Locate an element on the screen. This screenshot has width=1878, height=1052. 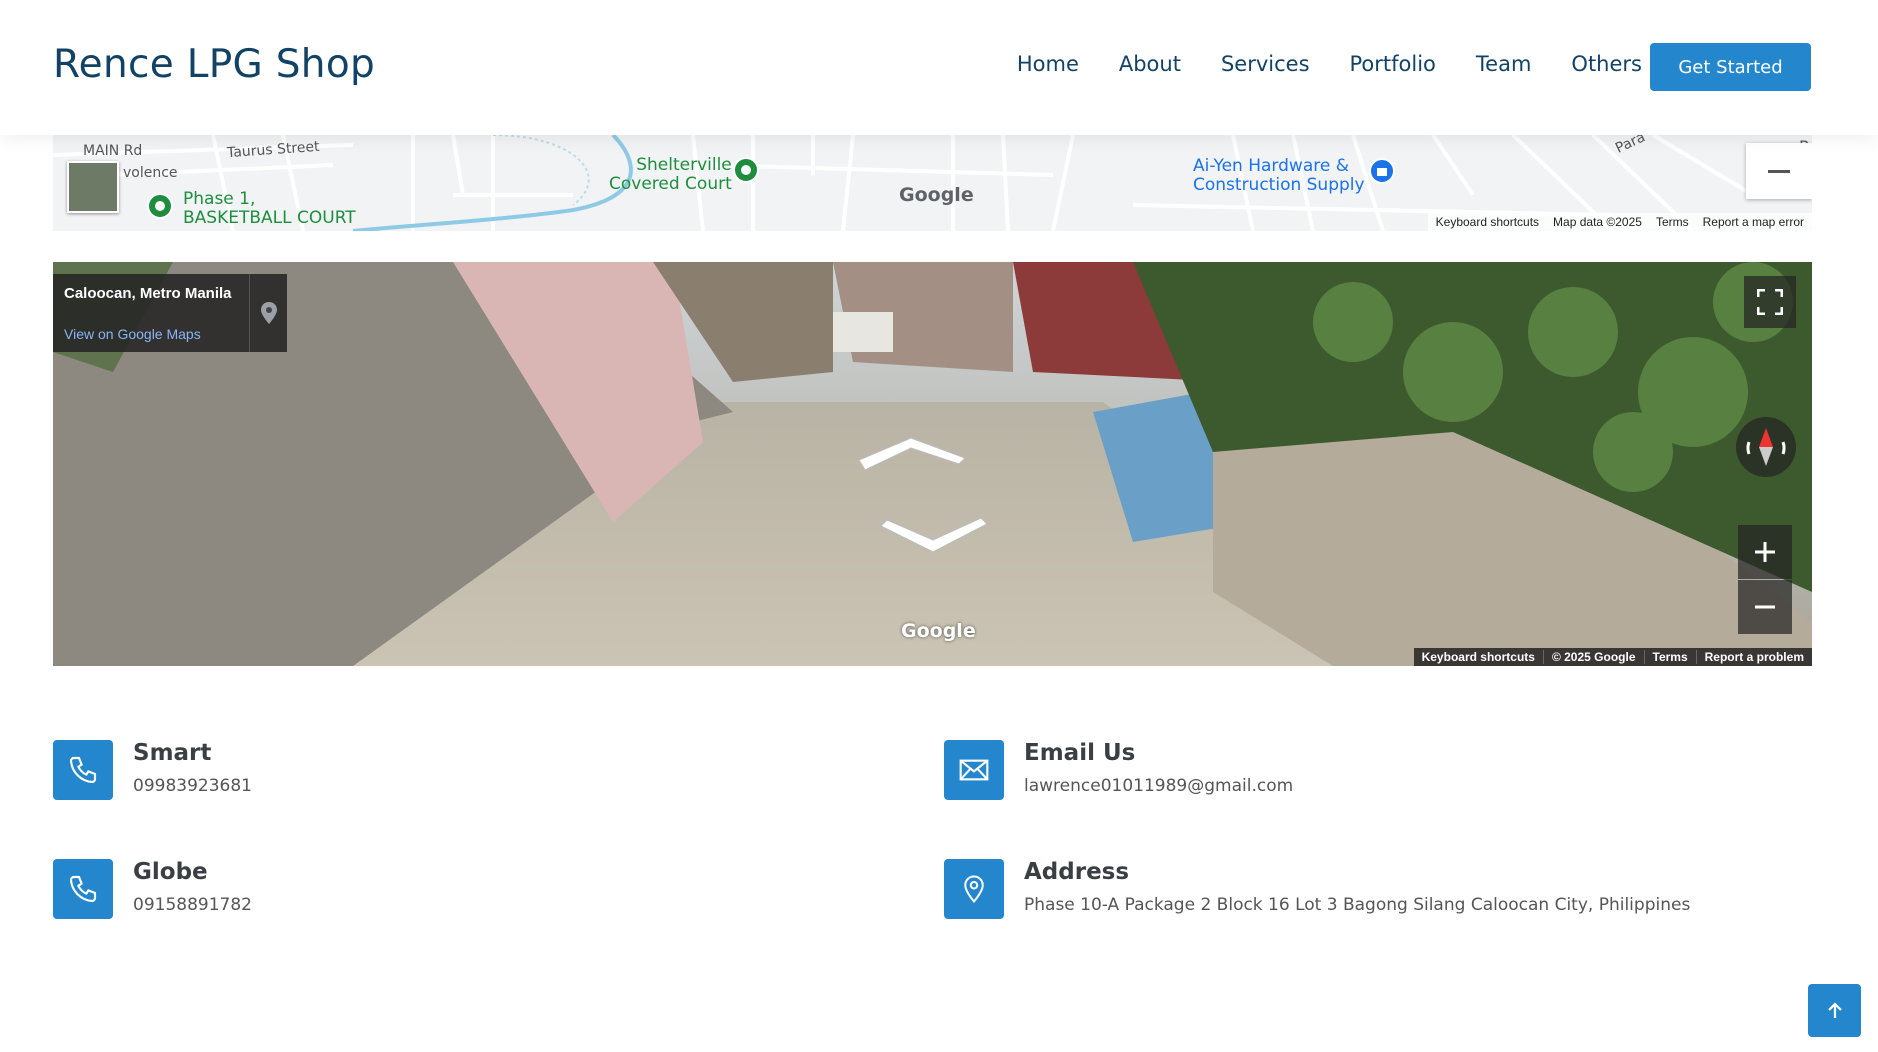
get-started-button: Get Started is located at coordinates (1730, 67).